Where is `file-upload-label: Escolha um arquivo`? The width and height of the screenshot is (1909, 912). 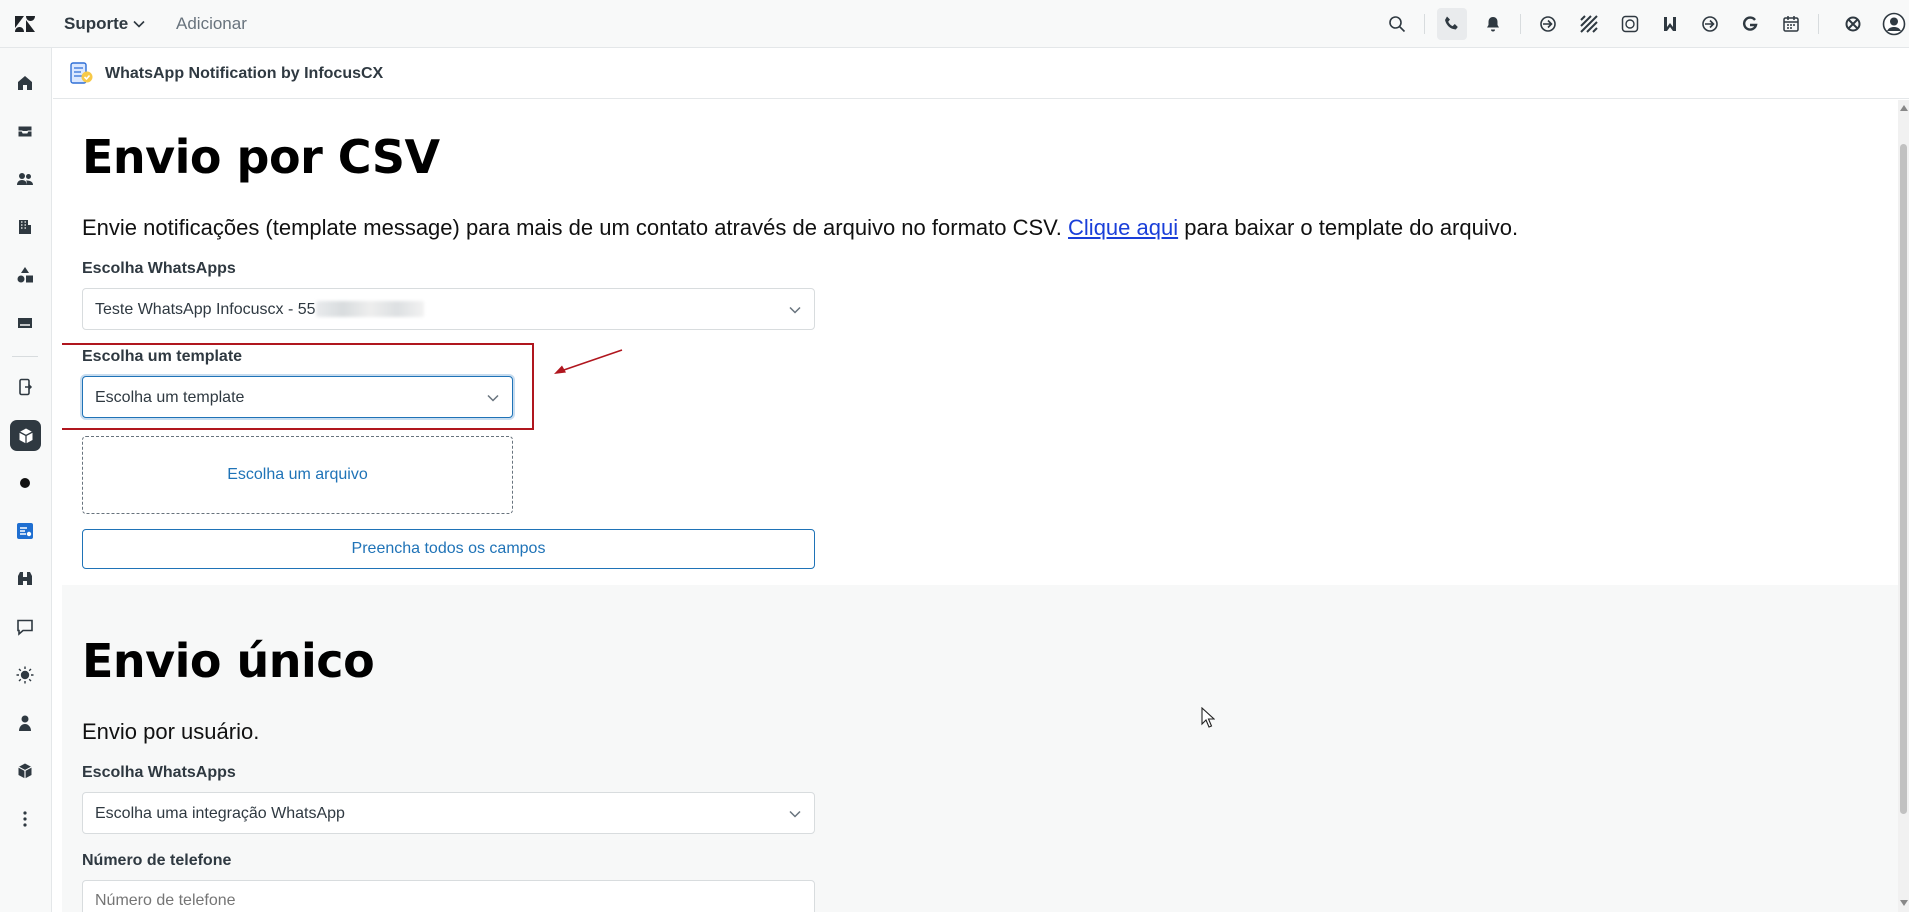 file-upload-label: Escolha um arquivo is located at coordinates (297, 474).